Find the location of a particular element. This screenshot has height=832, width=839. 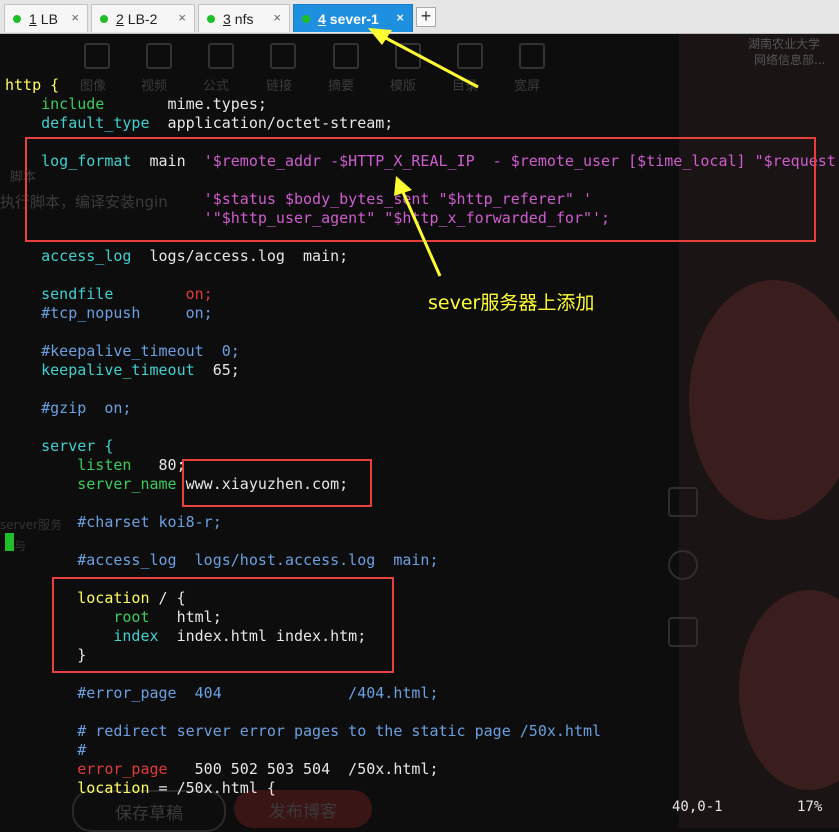

annotation-callout: sever服务器上添加 is located at coordinates (511, 303).